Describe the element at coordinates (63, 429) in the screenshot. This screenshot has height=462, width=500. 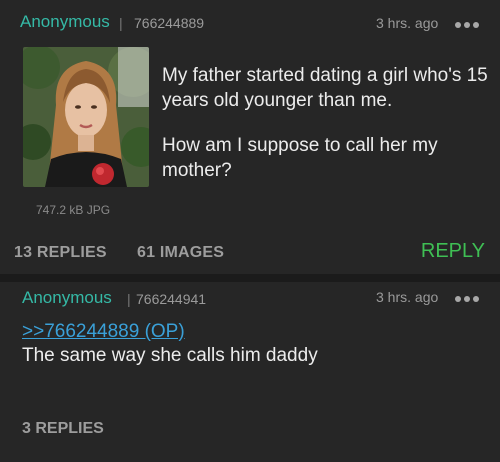
I see `replies-count: 3 REPLIES` at that location.